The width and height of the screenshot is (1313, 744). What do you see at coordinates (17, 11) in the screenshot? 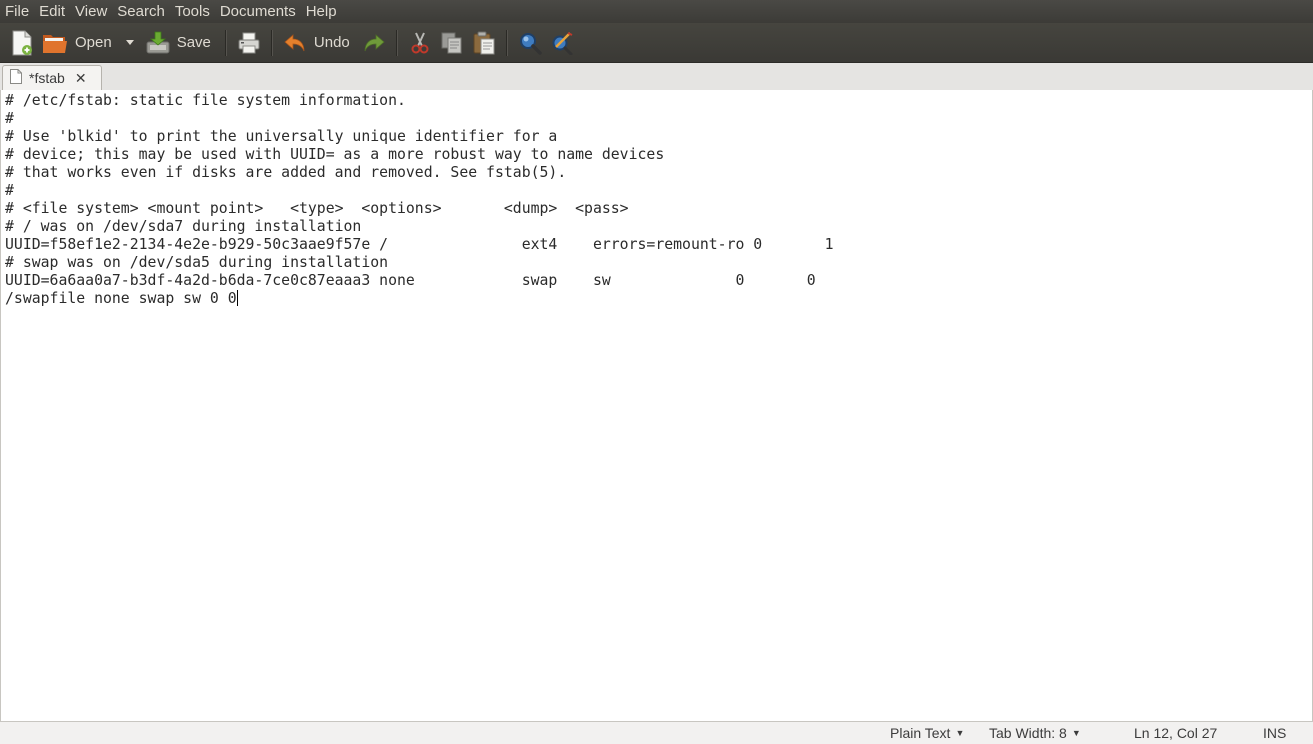
I see `menu-file: File` at bounding box center [17, 11].